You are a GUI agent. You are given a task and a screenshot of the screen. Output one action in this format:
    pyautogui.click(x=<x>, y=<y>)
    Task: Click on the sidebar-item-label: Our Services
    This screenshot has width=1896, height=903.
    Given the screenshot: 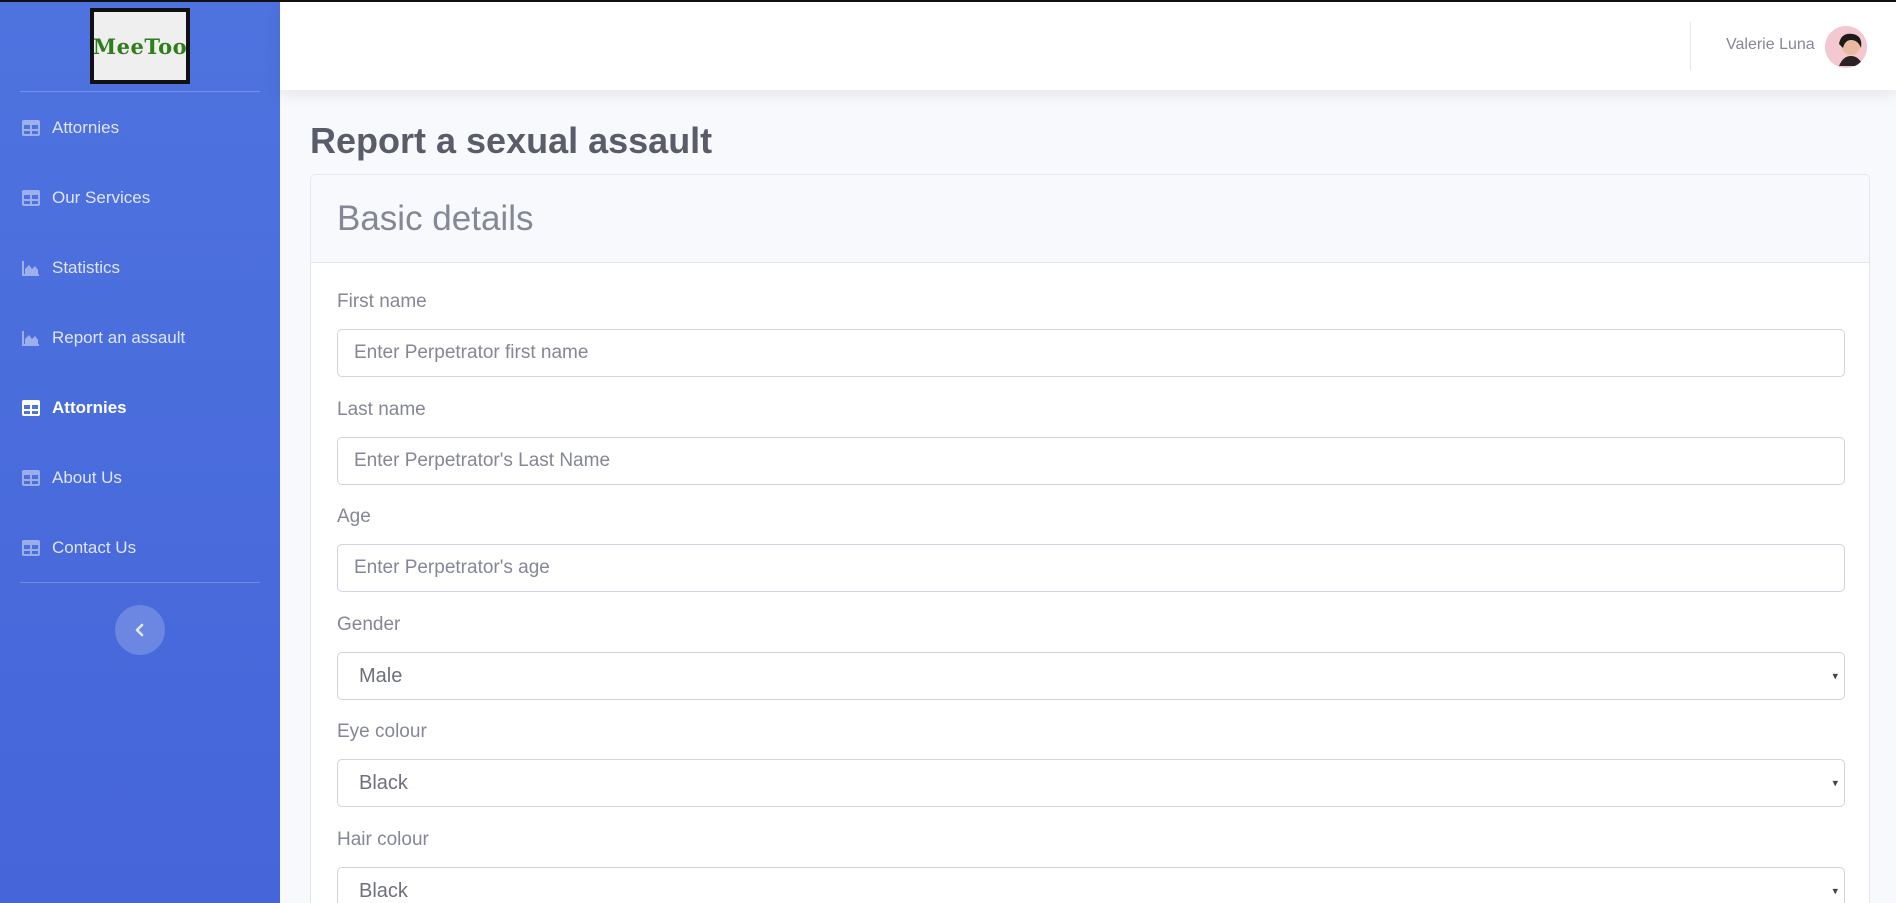 What is the action you would take?
    pyautogui.click(x=101, y=197)
    